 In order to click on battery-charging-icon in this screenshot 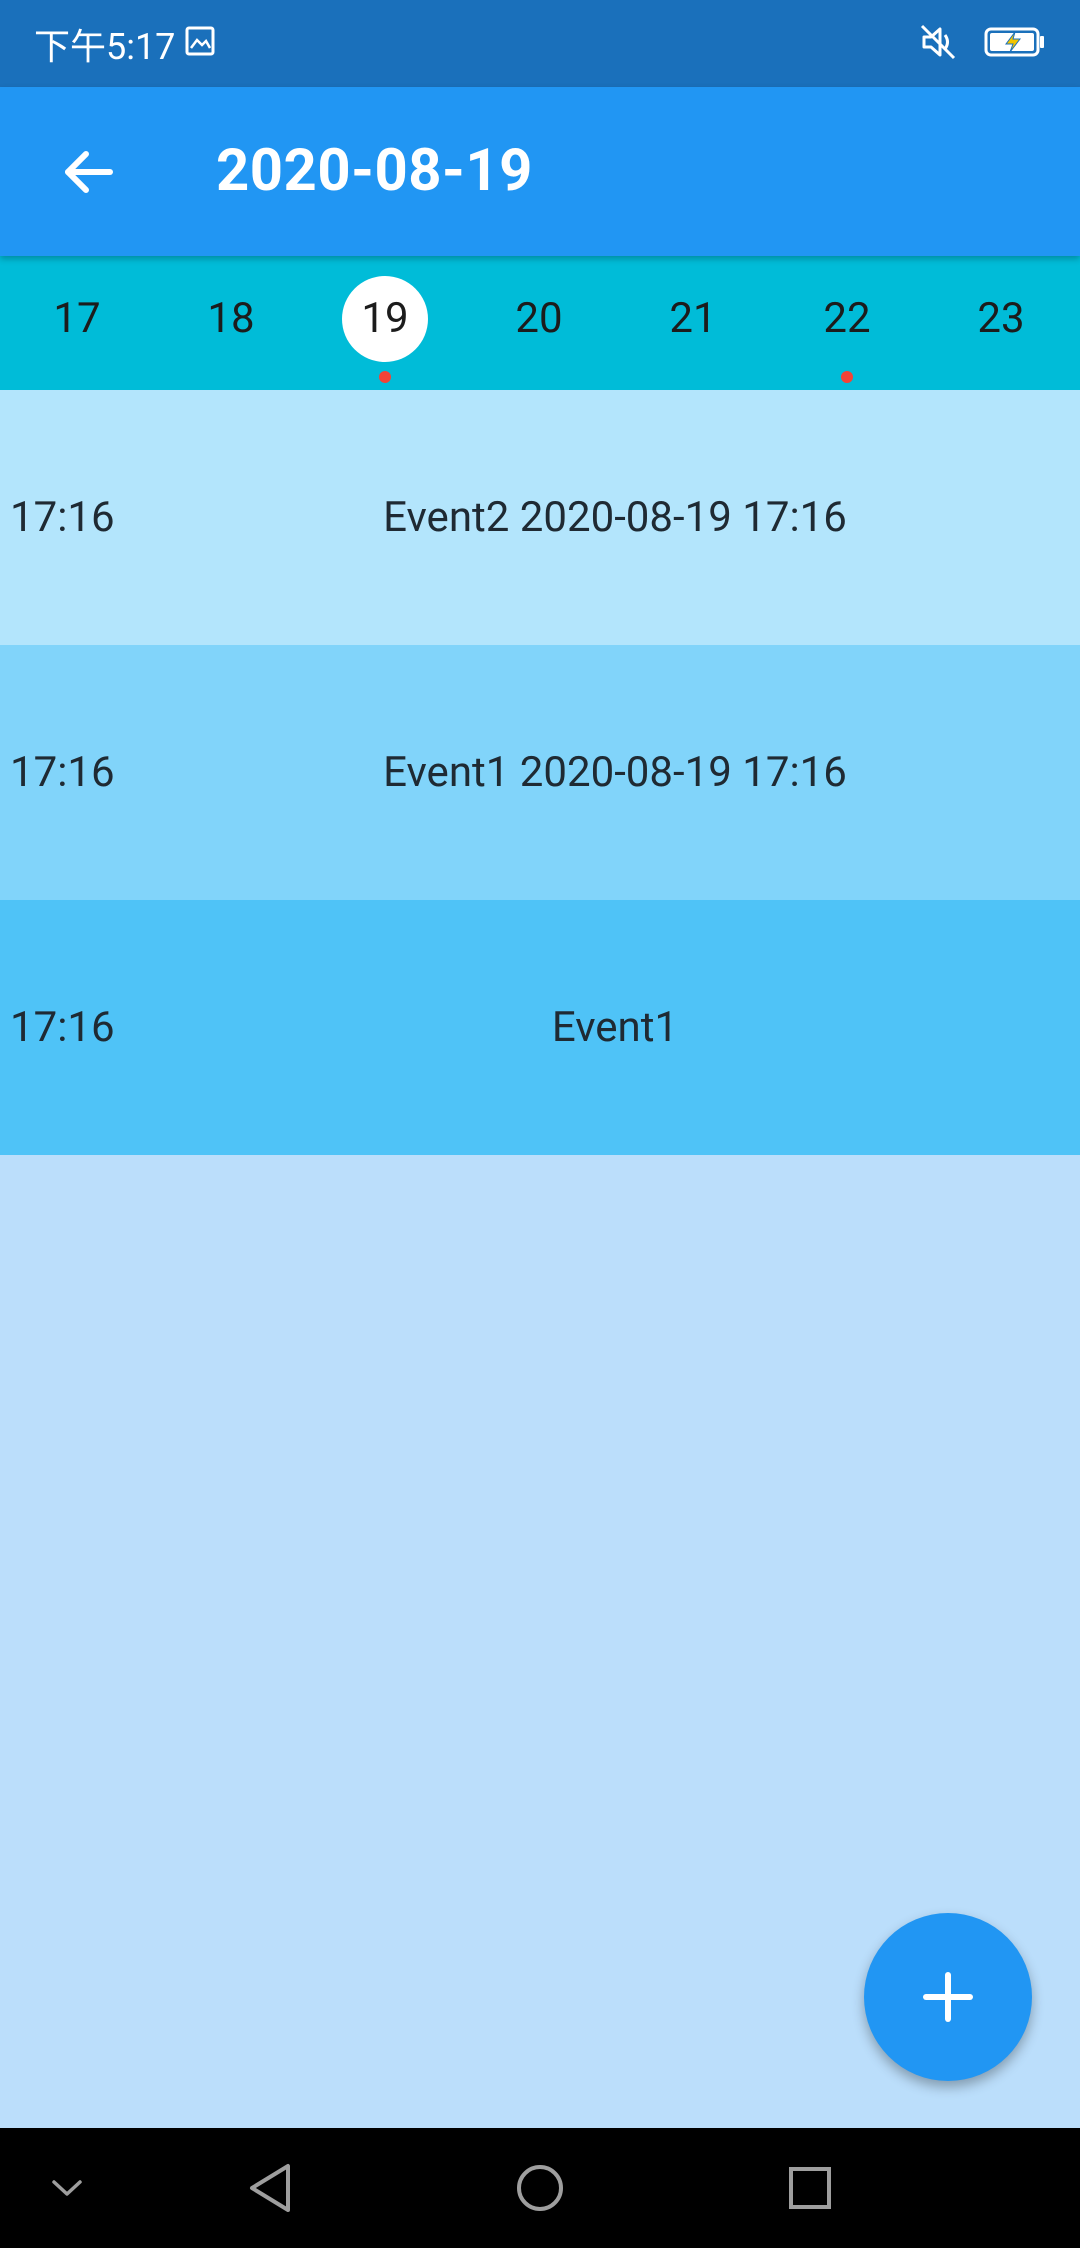, I will do `click(1015, 44)`.